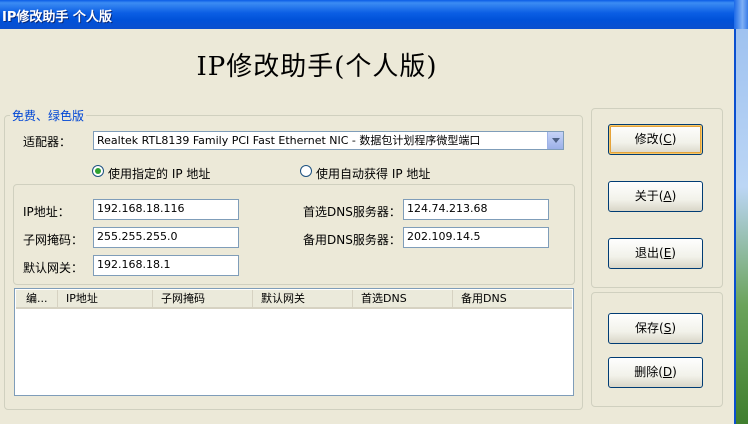 Image resolution: width=748 pixels, height=424 pixels. Describe the element at coordinates (655, 328) in the screenshot. I see `save-button: 保存(S)` at that location.